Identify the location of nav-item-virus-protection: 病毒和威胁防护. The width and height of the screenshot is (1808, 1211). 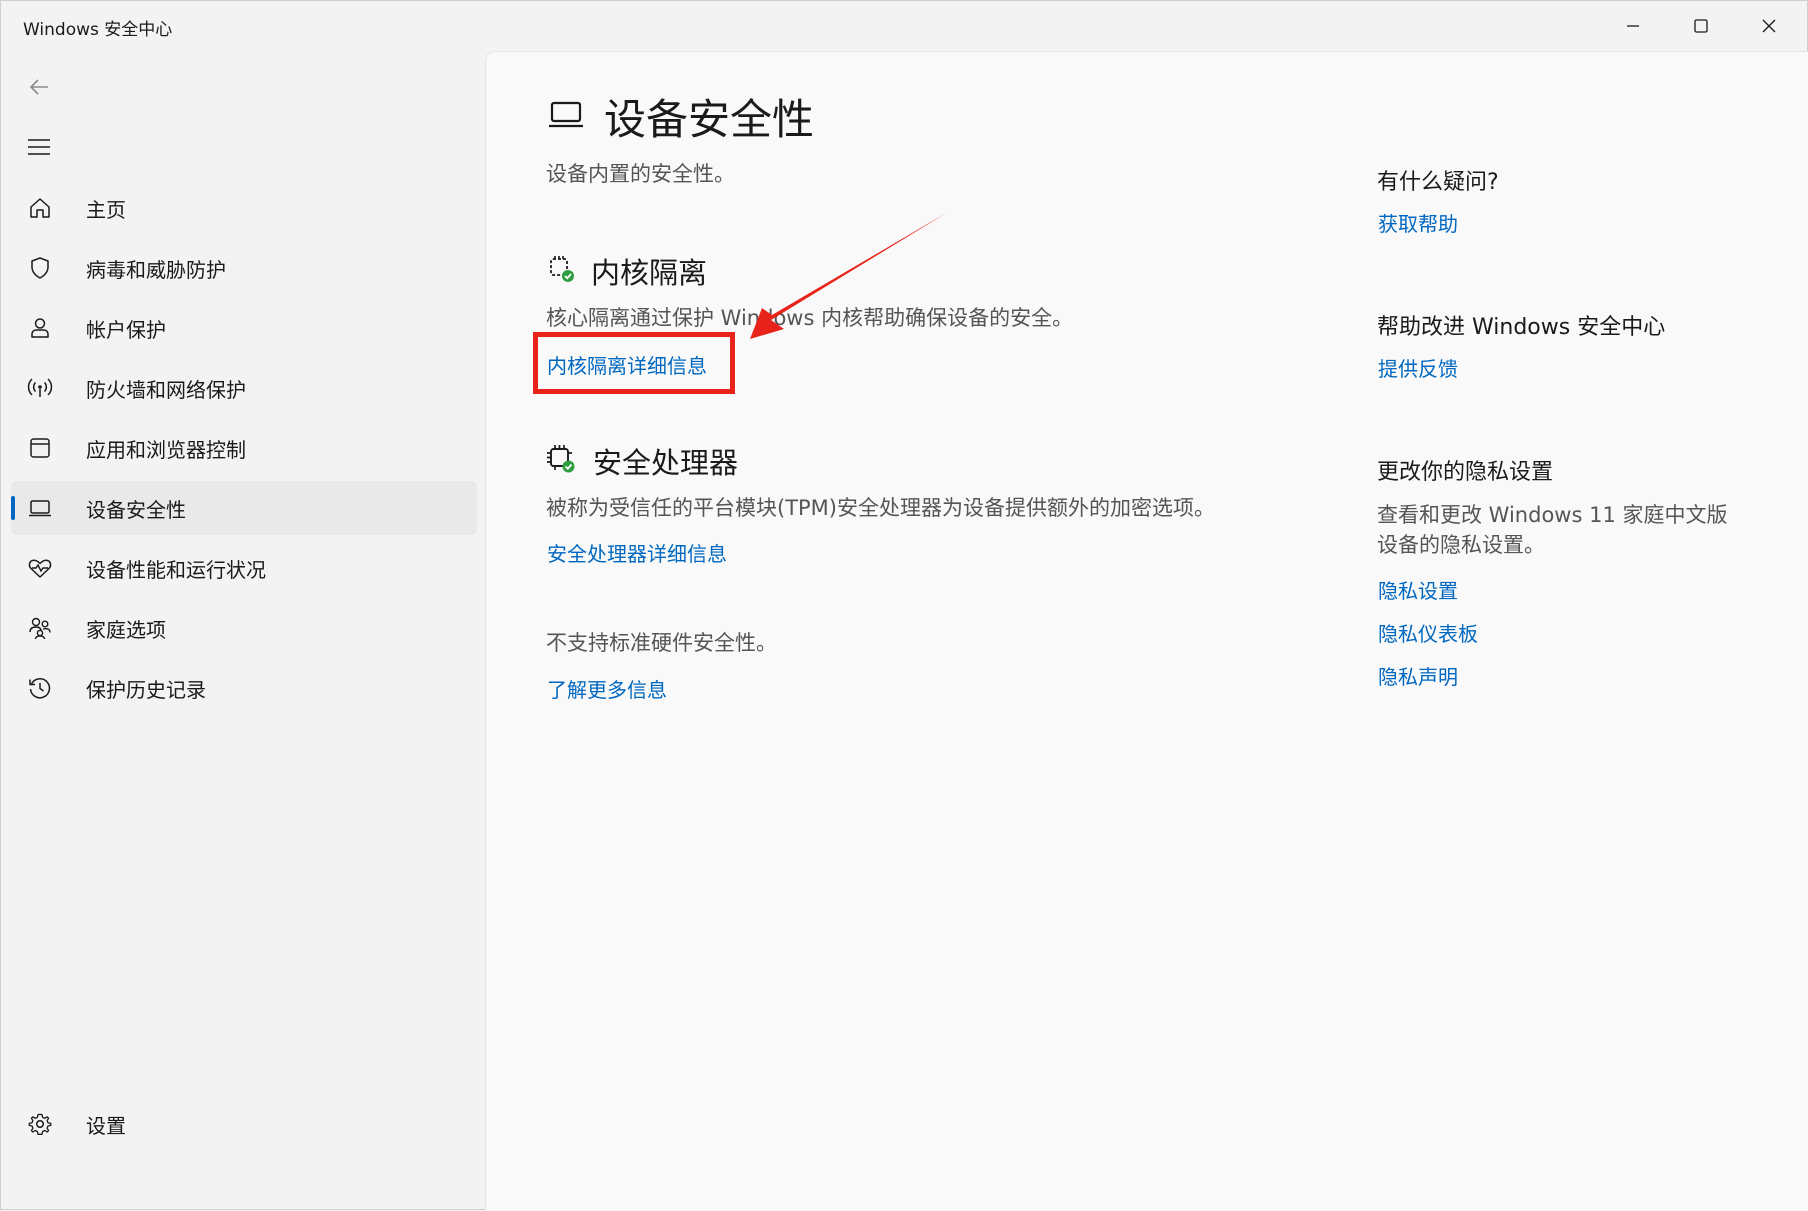
(244, 268).